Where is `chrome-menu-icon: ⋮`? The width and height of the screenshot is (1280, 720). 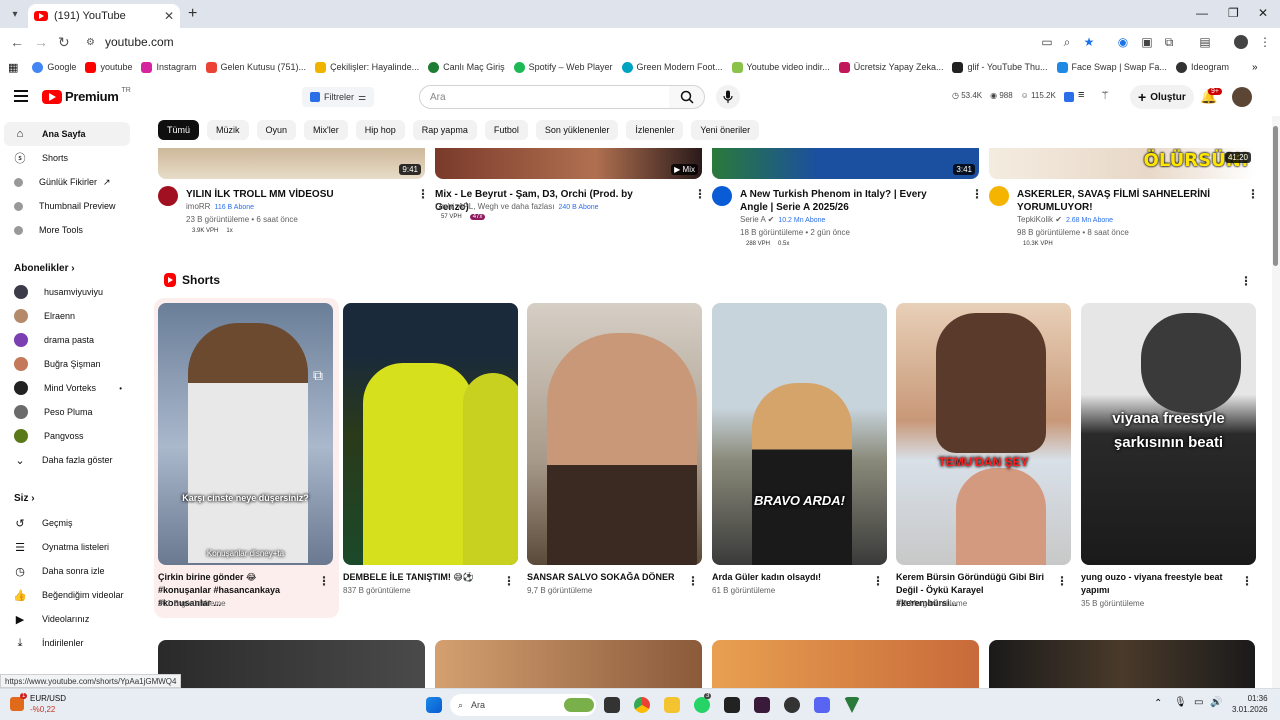
chrome-menu-icon: ⋮ is located at coordinates (1265, 42).